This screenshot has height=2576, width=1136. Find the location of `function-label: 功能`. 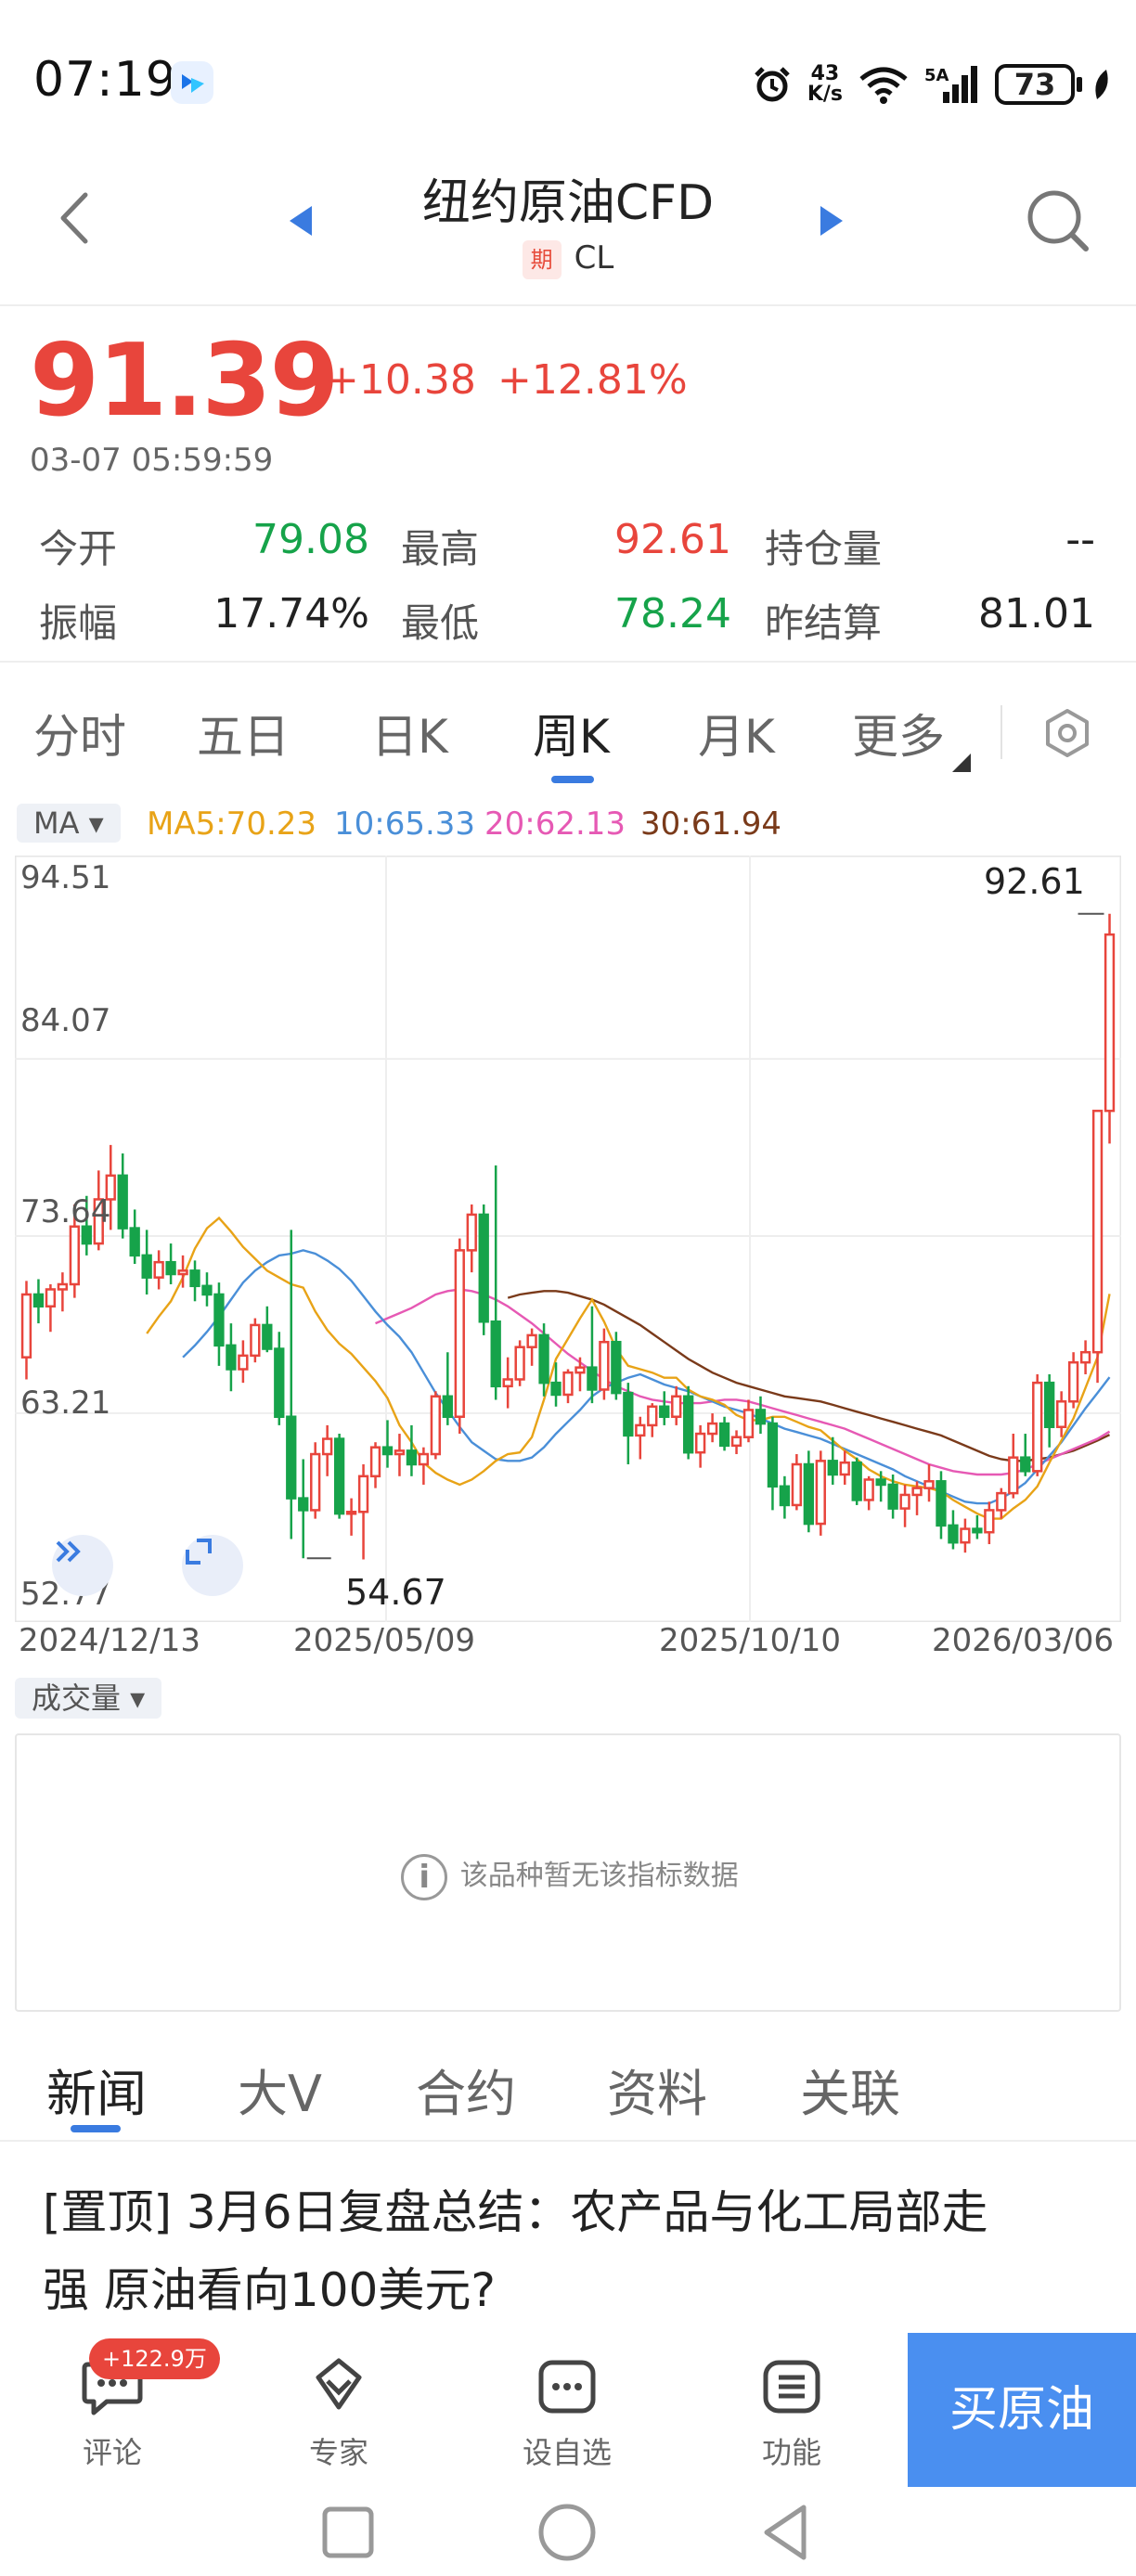

function-label: 功能 is located at coordinates (791, 2452).